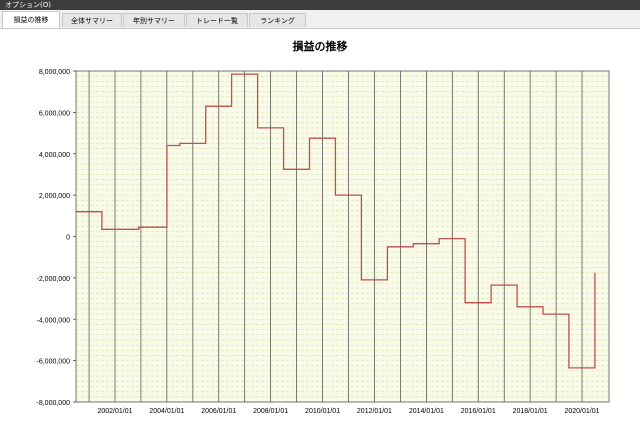  Describe the element at coordinates (92, 20) in the screenshot. I see `tab-overall-summary: 全体サマリー` at that location.